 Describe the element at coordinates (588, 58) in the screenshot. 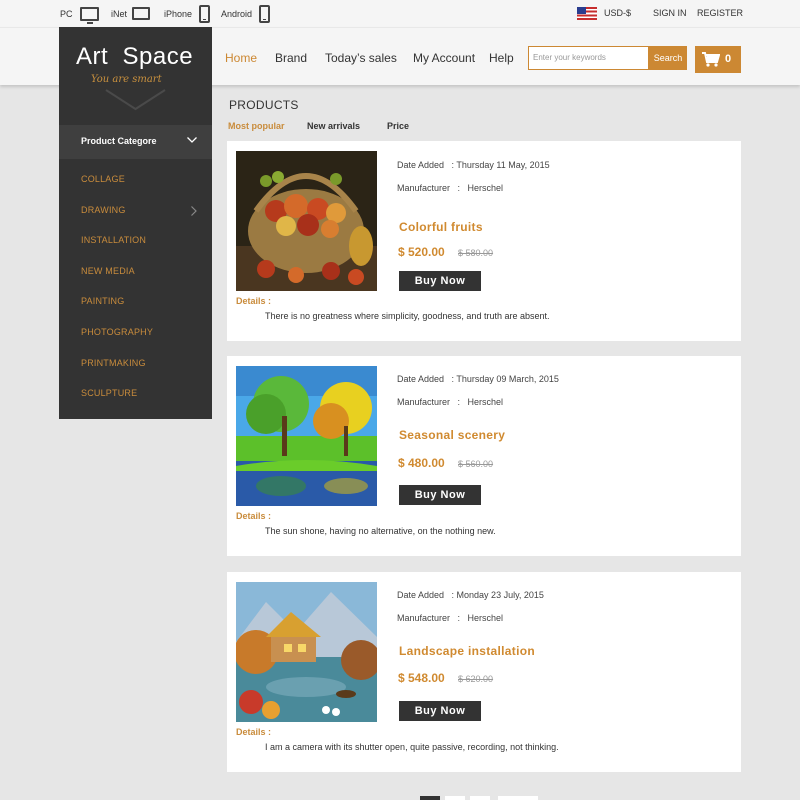

I see `search-input: Enter your keywords` at that location.